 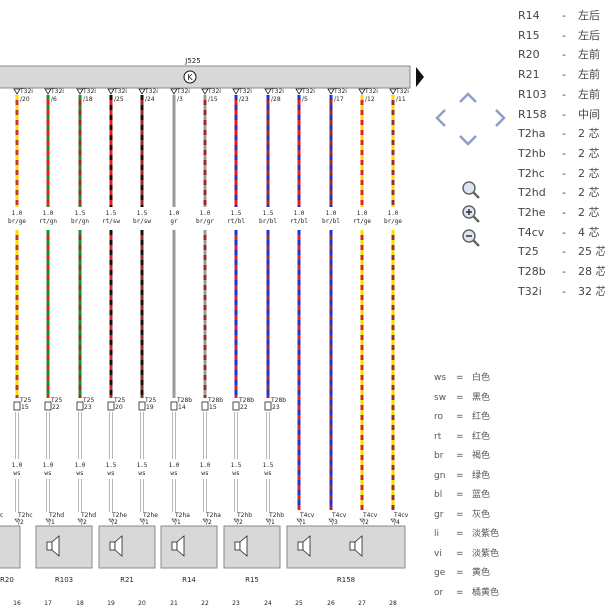 I want to click on wire-color-label: br/gn, so click(x=80, y=221).